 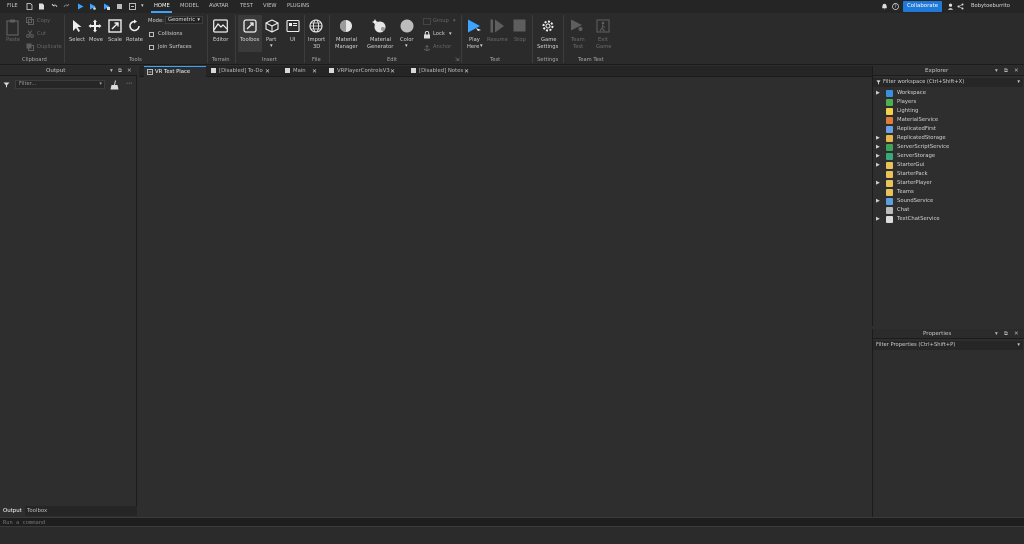 What do you see at coordinates (151, 34) in the screenshot?
I see `collisions-checkbox` at bounding box center [151, 34].